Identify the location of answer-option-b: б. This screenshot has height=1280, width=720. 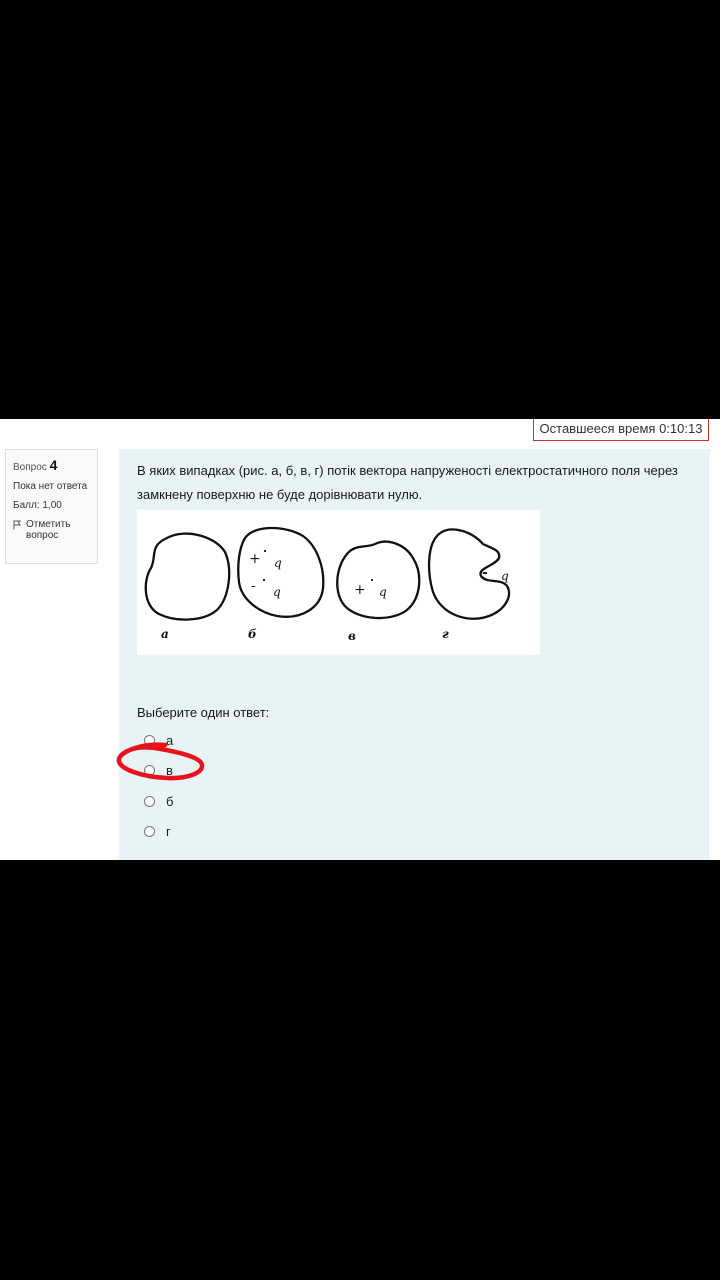
(158, 801).